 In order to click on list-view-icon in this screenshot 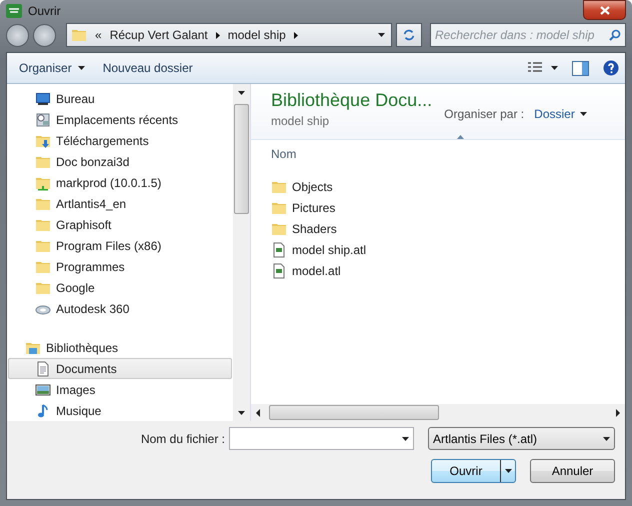, I will do `click(535, 68)`.